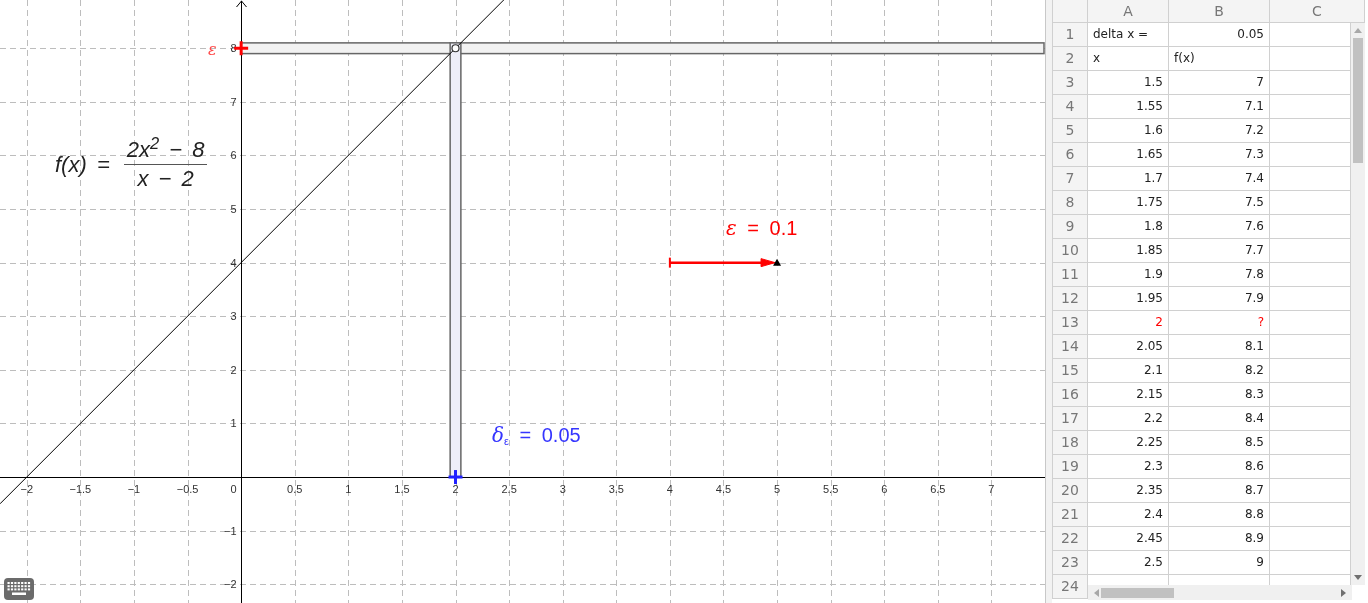 This screenshot has height=603, width=1368. What do you see at coordinates (1128, 155) in the screenshot?
I see `table-cell: 1.65` at bounding box center [1128, 155].